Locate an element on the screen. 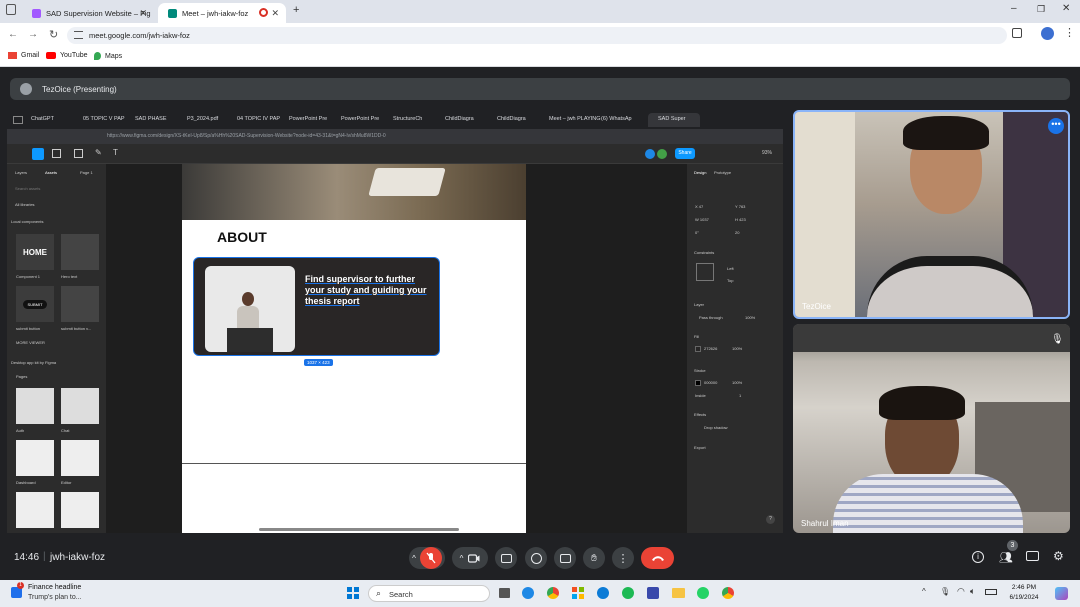  inner-tab: P3_2024.pdf is located at coordinates (203, 119).